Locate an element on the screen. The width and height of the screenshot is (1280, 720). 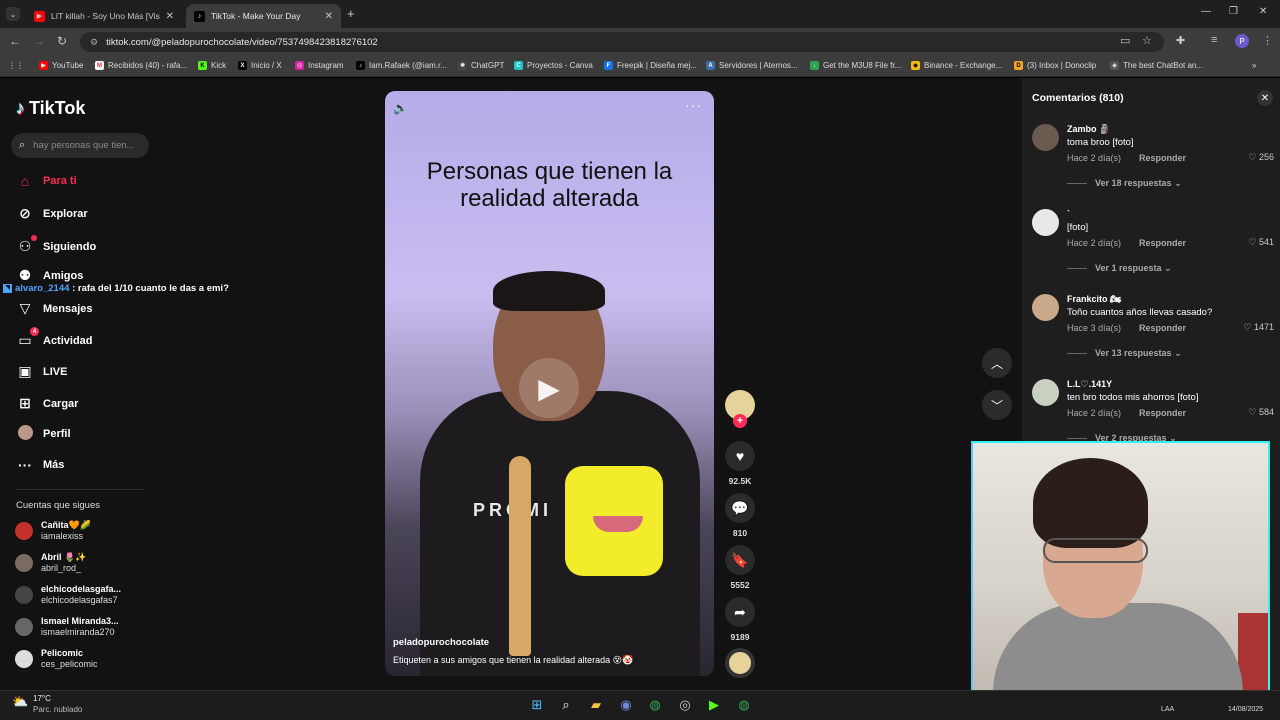
following-account: Ismael Miranda3... ismaelmiranda270 is located at coordinates (67, 627).